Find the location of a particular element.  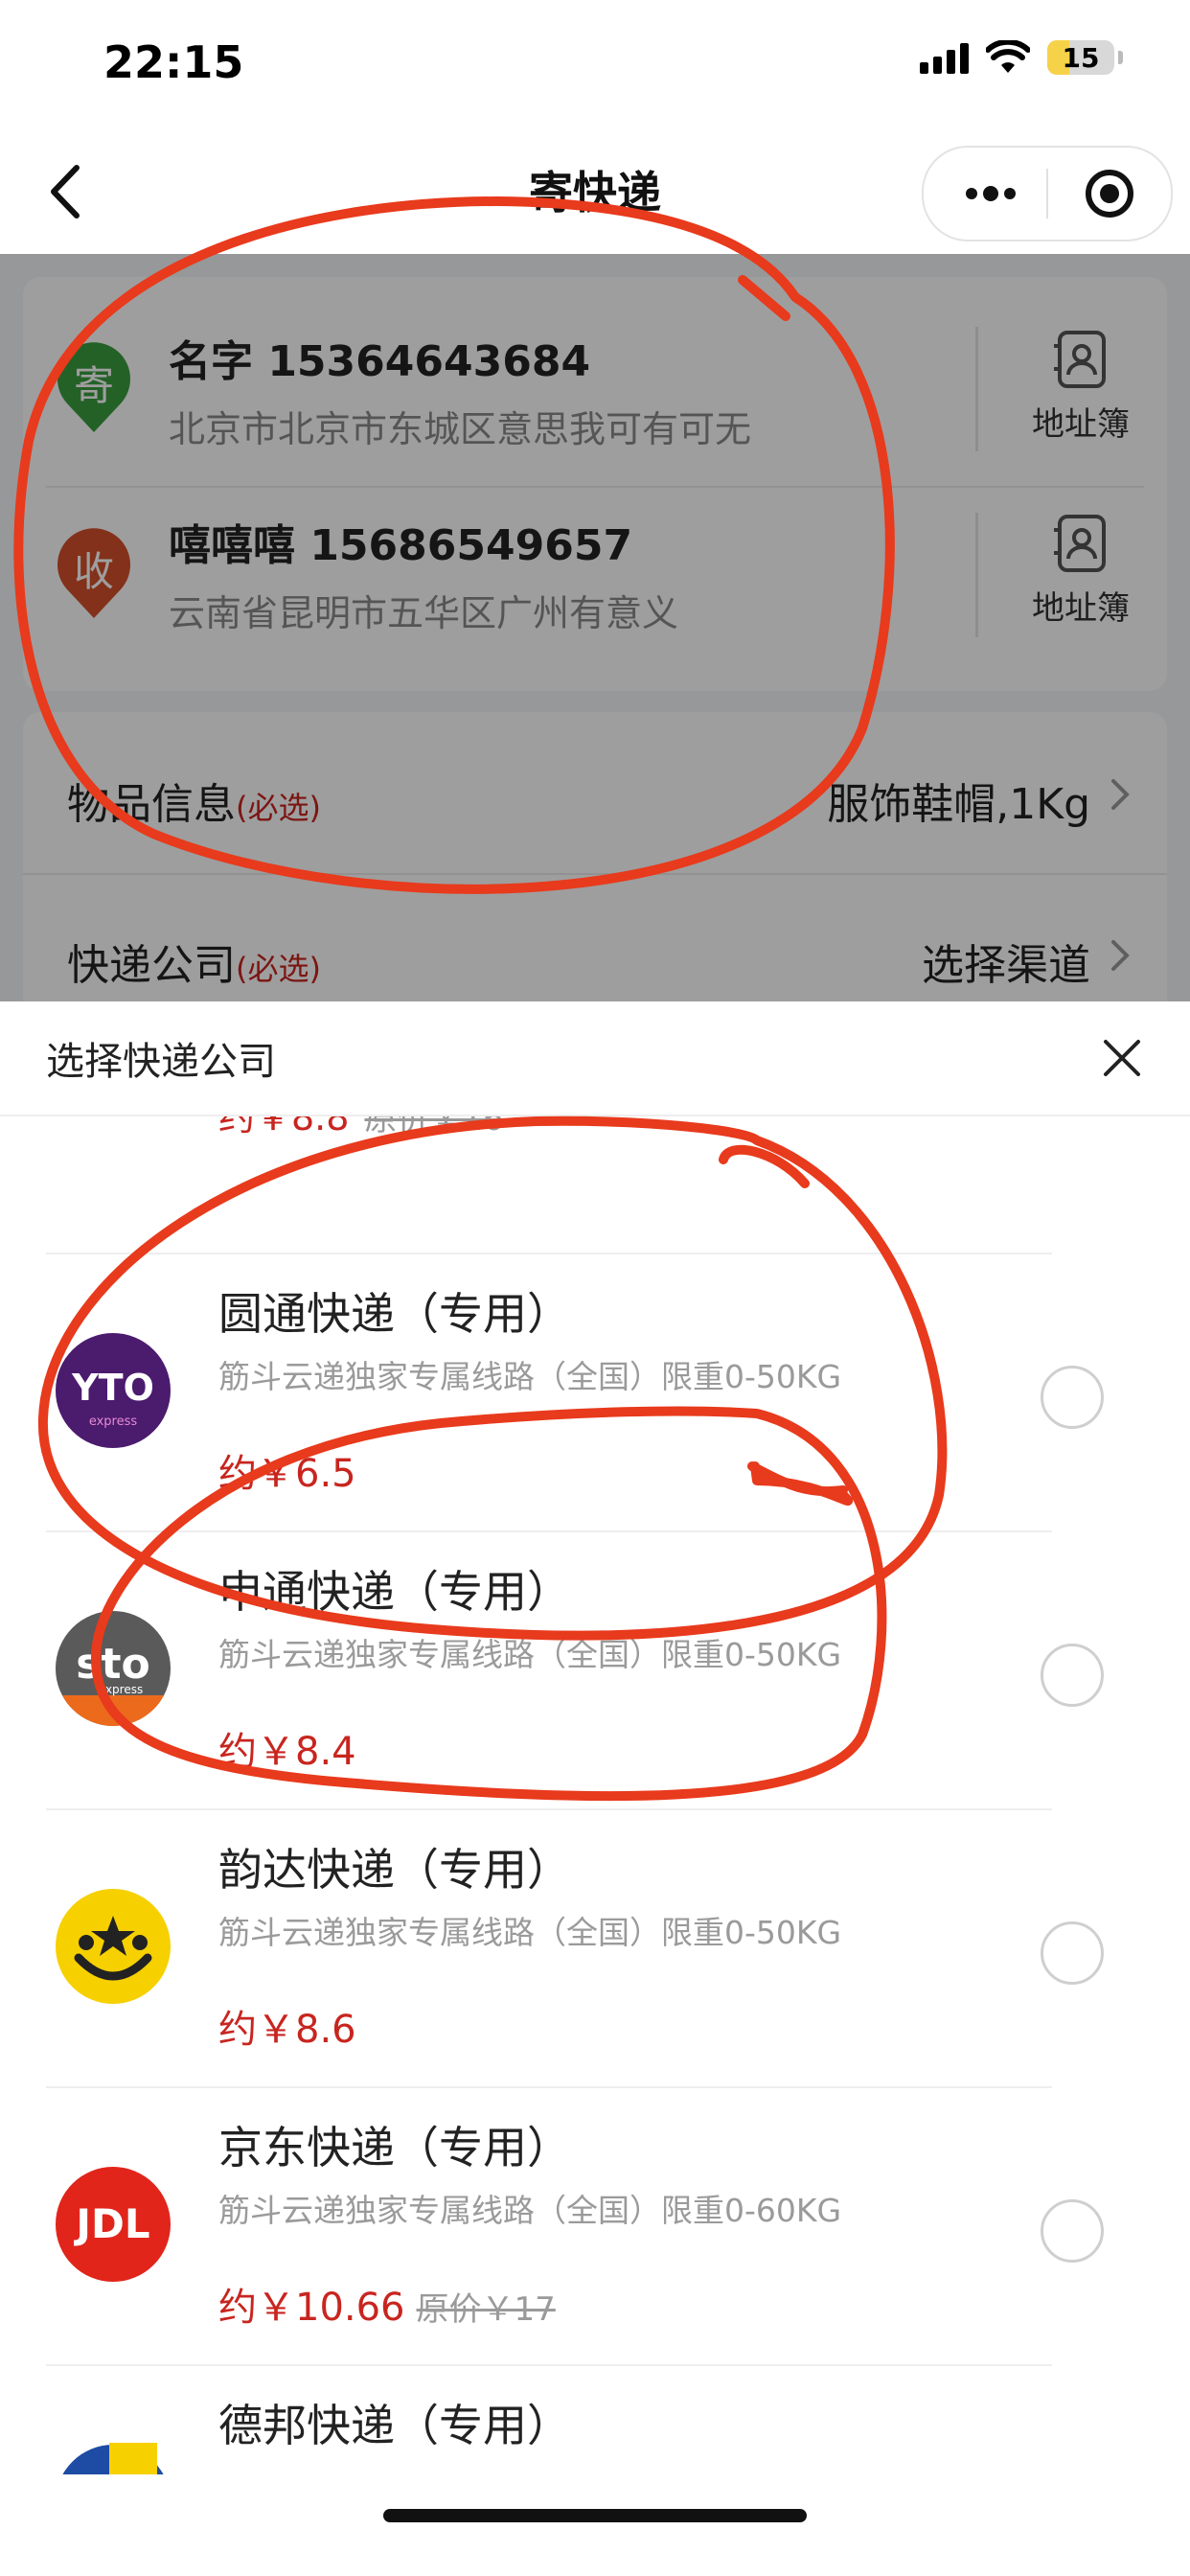

partial-item-price-value: 约￥8.8 is located at coordinates (284, 1127).